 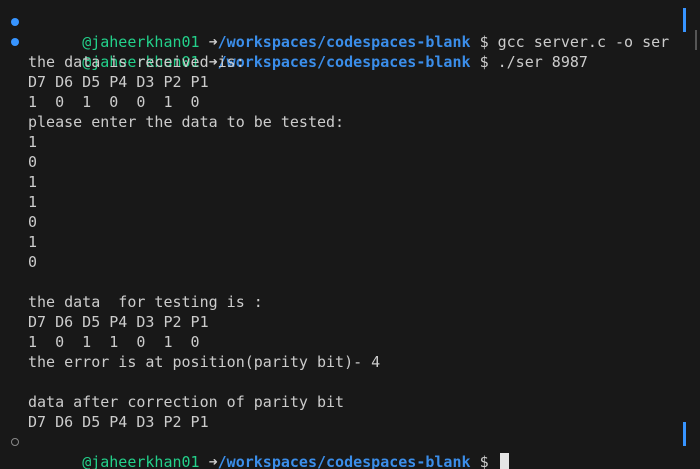 I want to click on output-line: the data for testing is :, so click(x=145, y=302).